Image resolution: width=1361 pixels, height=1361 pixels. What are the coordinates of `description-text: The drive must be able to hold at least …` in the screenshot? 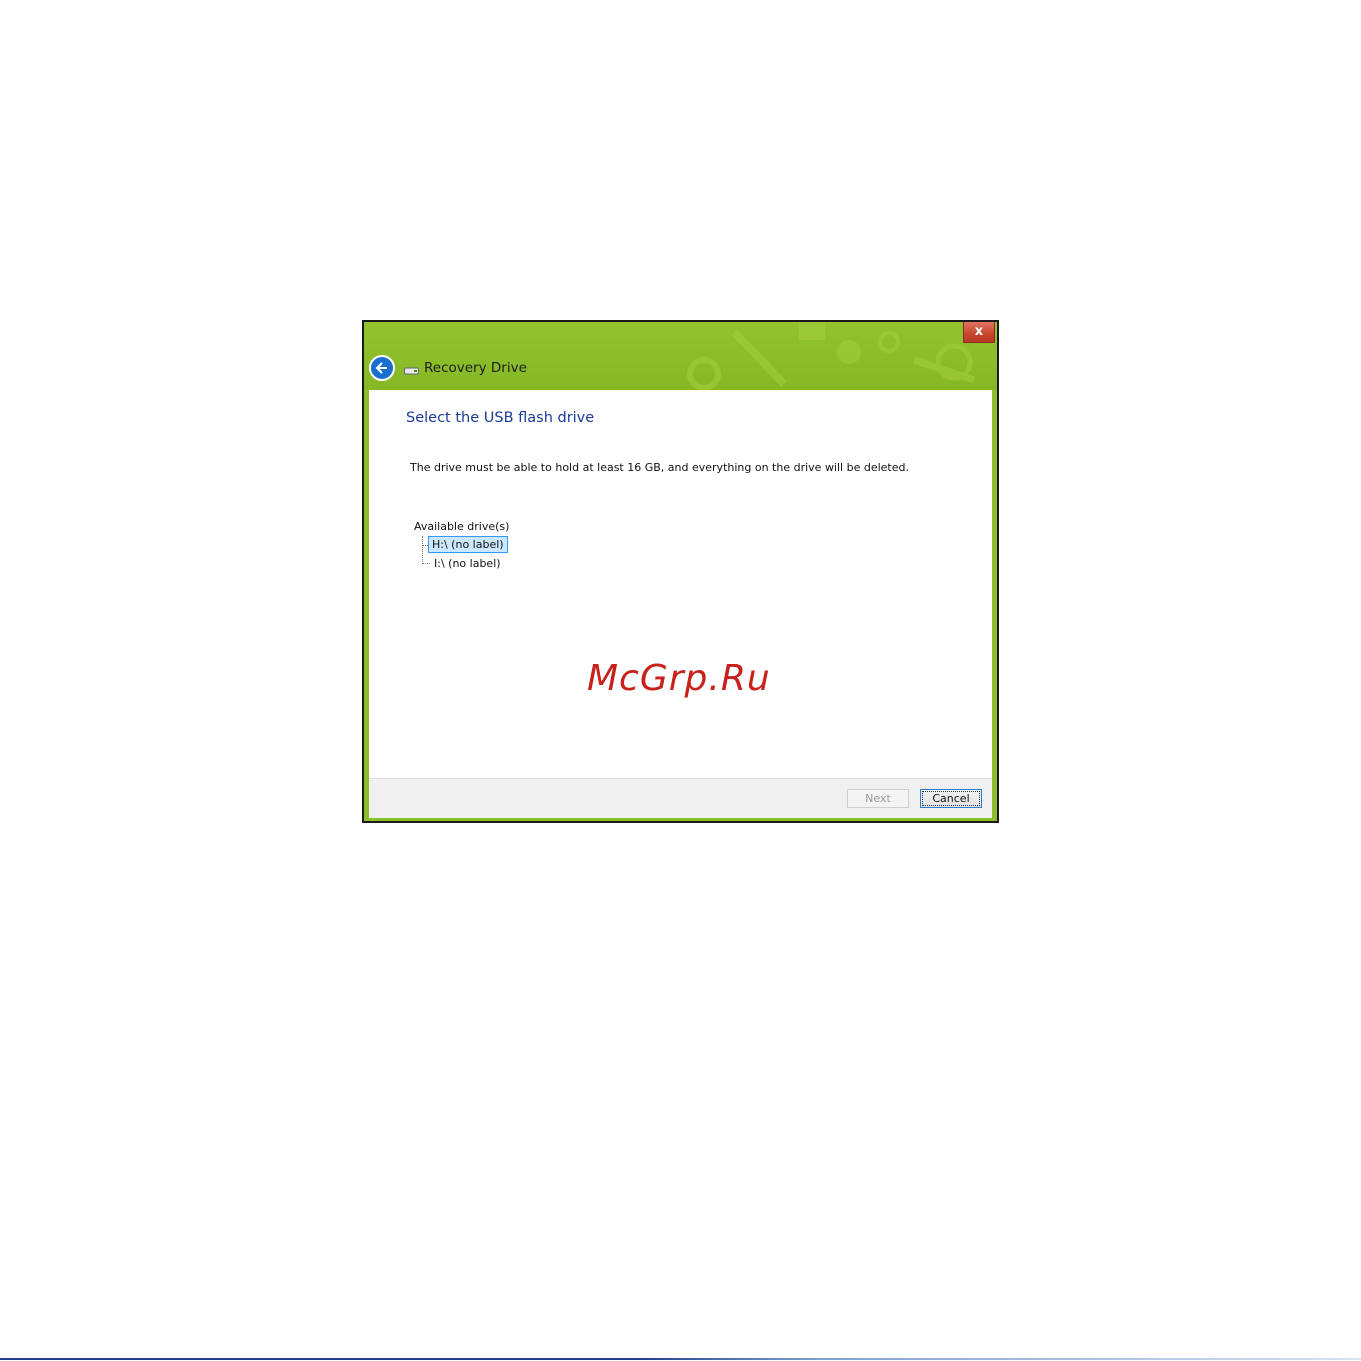 It's located at (659, 467).